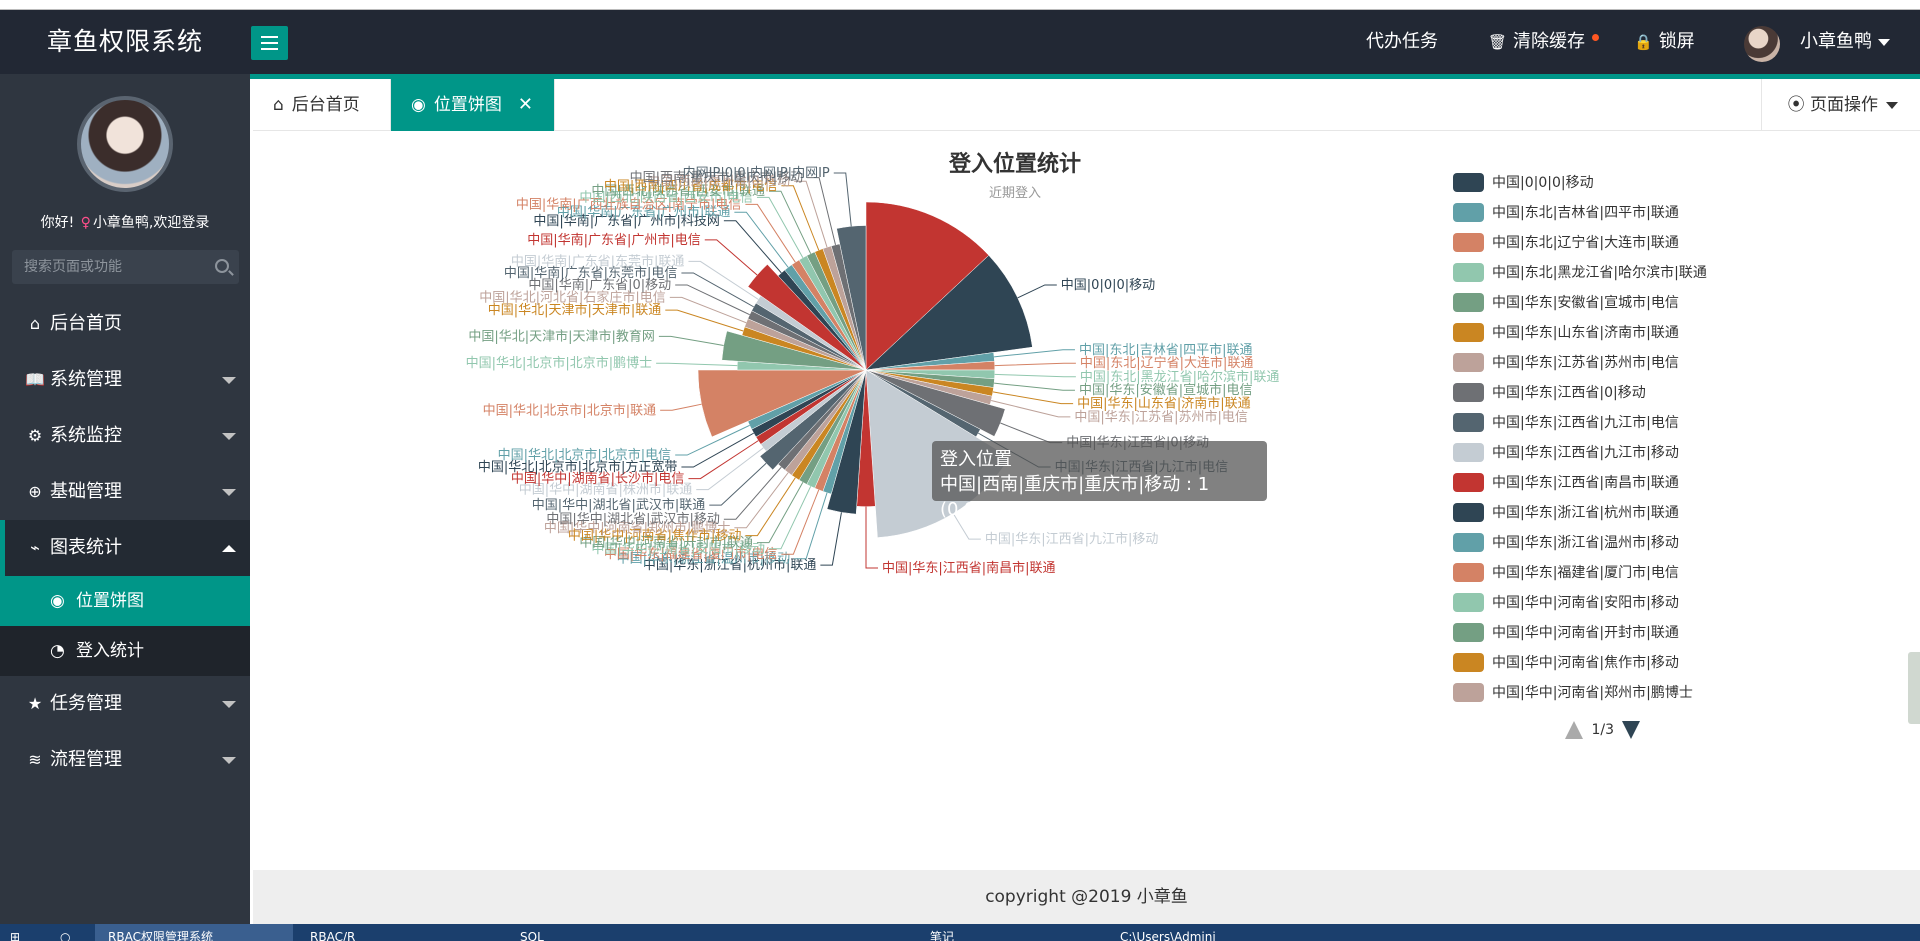 This screenshot has width=1920, height=941. I want to click on legend-item: 中国|华中|河南省|安阳市|移动, so click(1603, 602).